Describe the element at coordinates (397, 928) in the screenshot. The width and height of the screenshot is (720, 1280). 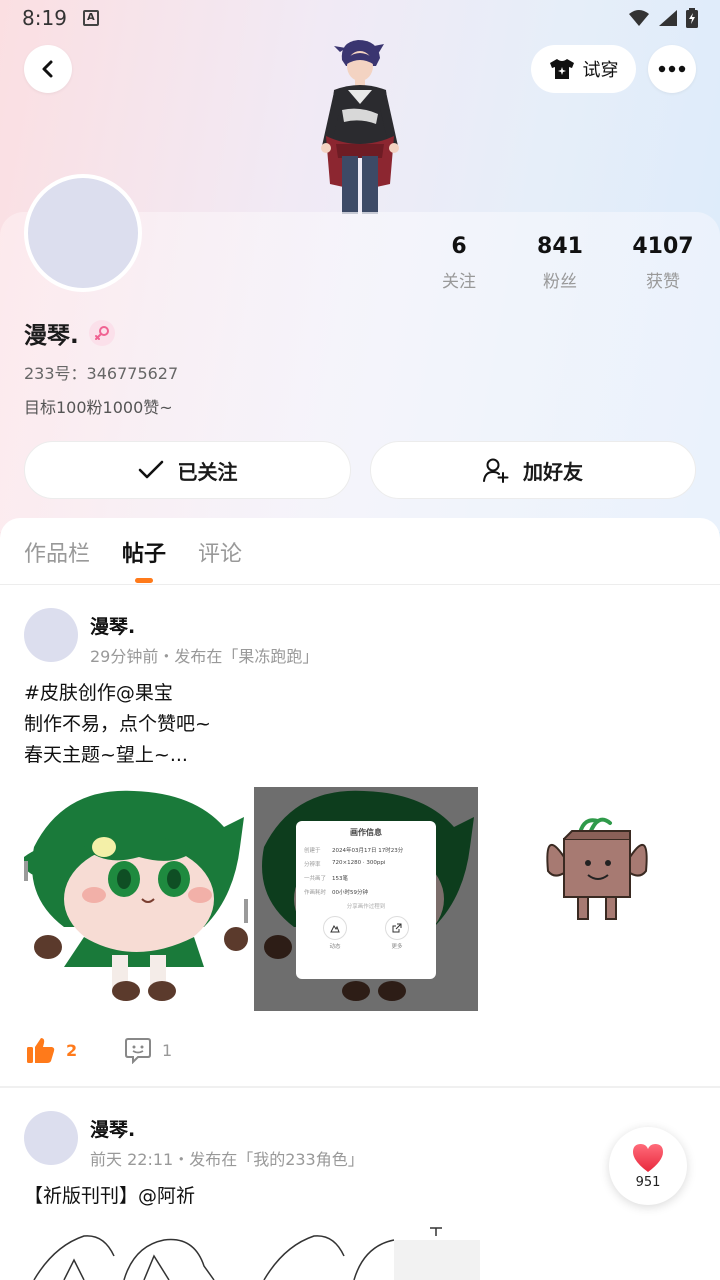
I see `share-icon` at that location.